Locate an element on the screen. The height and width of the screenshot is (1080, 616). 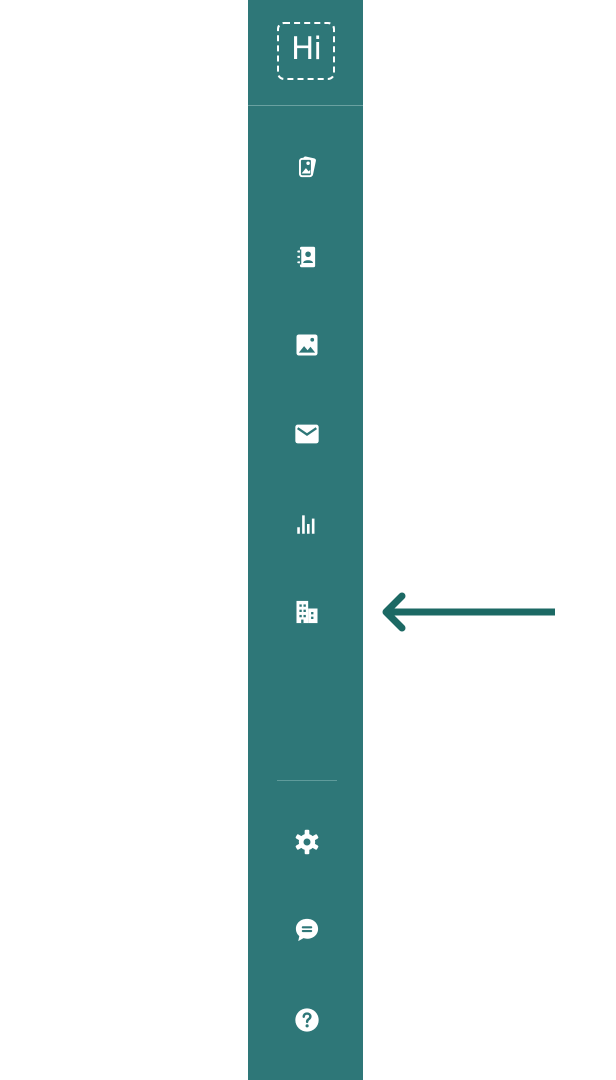
sidebar-item-reports is located at coordinates (307, 524).